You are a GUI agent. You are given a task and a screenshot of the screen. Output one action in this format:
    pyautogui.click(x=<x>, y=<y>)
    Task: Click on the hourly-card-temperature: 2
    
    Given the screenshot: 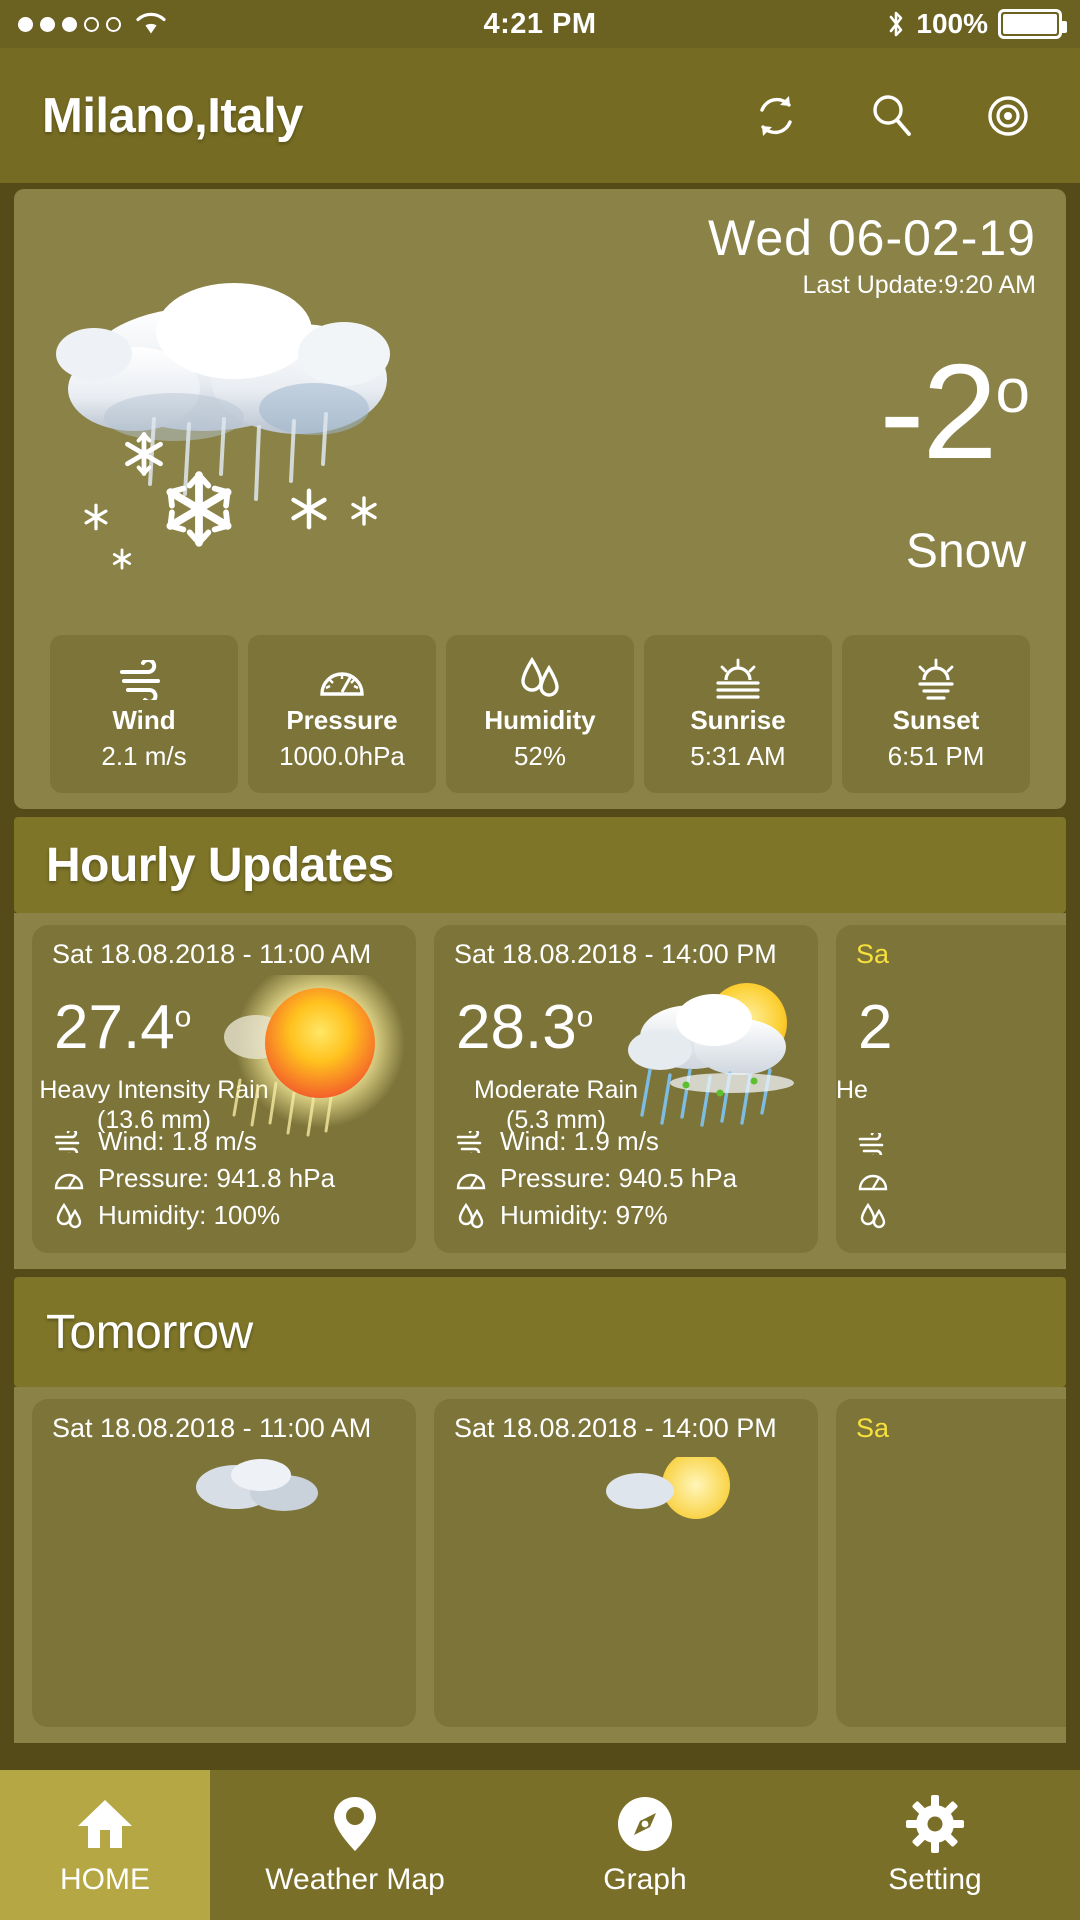 What is the action you would take?
    pyautogui.click(x=875, y=1028)
    